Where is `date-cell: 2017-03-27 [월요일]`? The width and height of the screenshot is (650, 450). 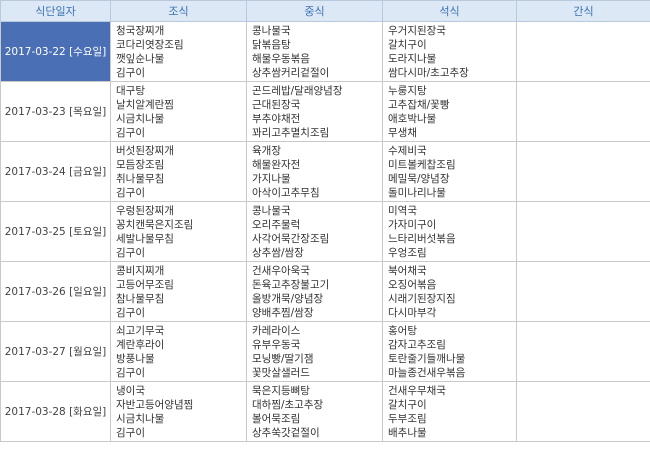 date-cell: 2017-03-27 [월요일] is located at coordinates (55, 351).